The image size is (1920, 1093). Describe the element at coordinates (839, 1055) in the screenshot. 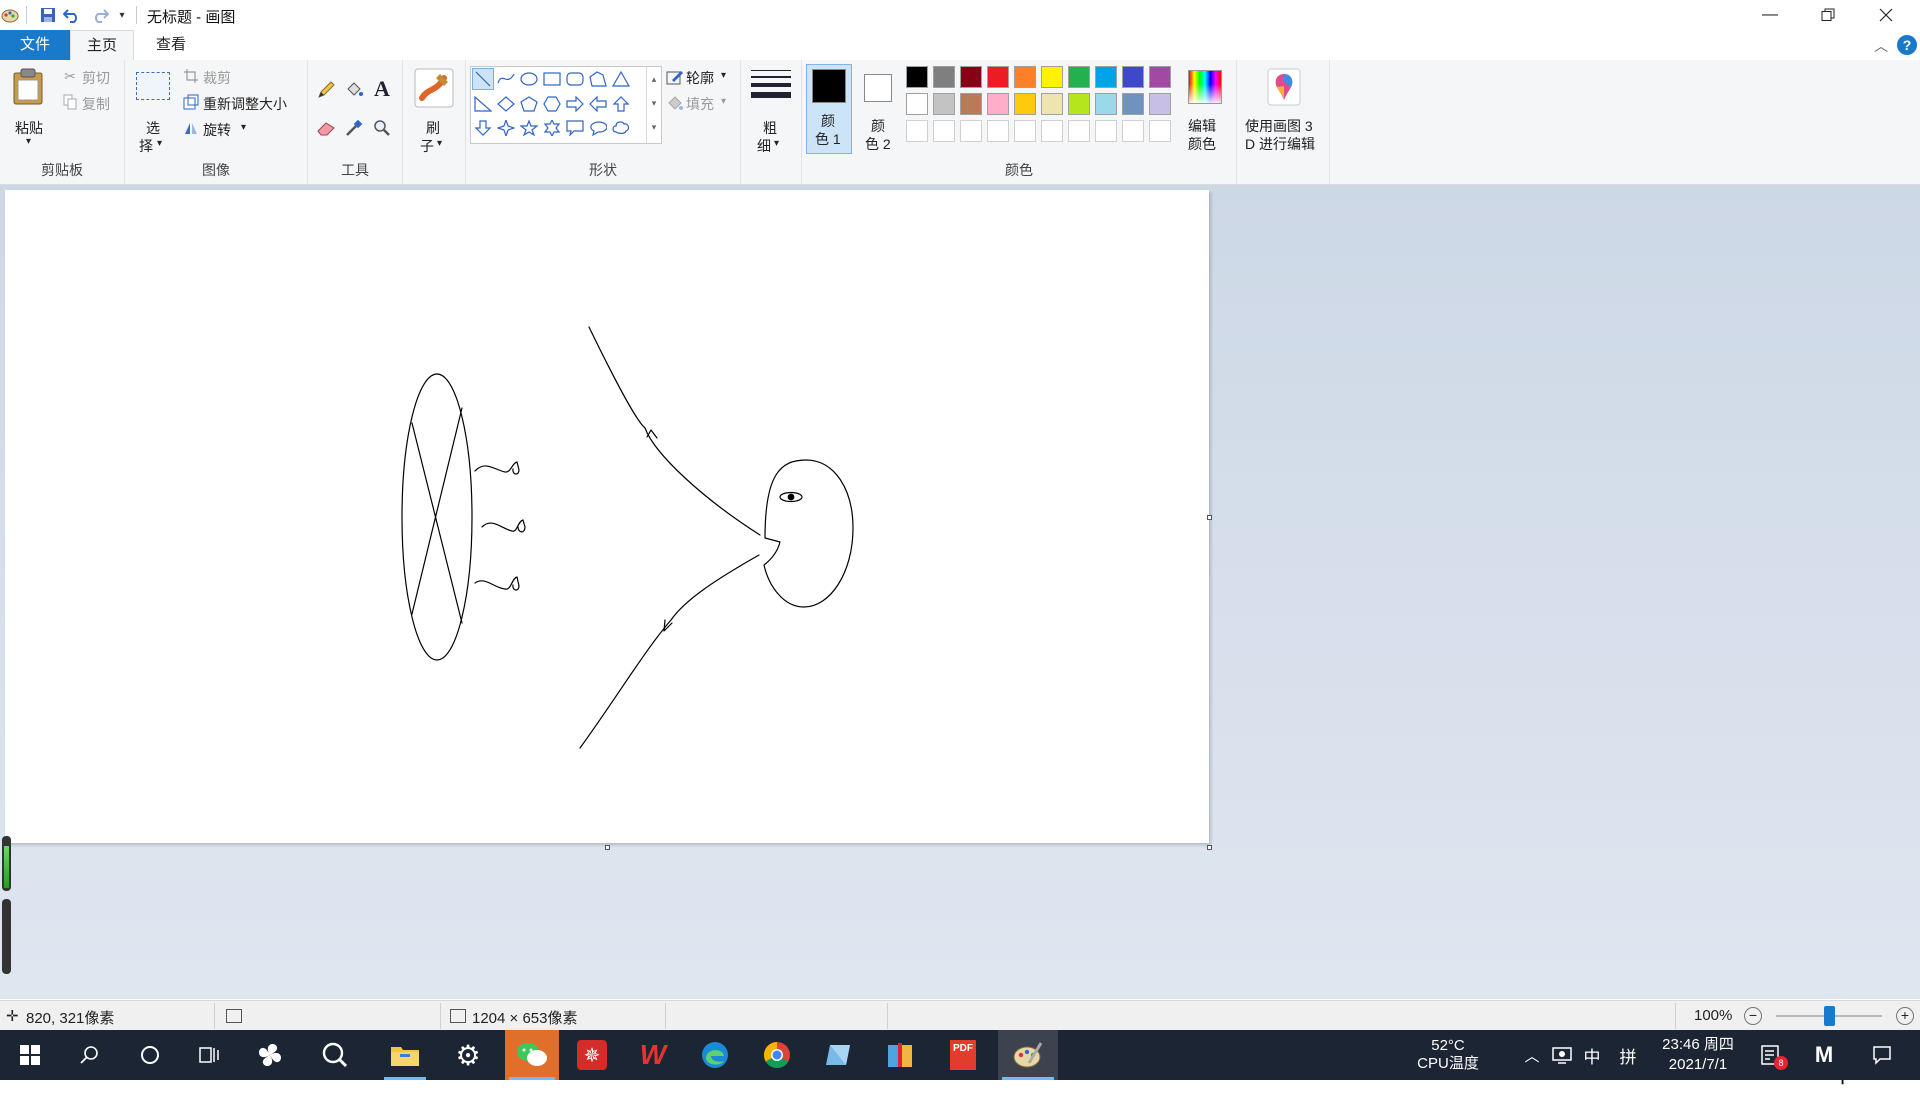

I see `taskbar-app-blue` at that location.